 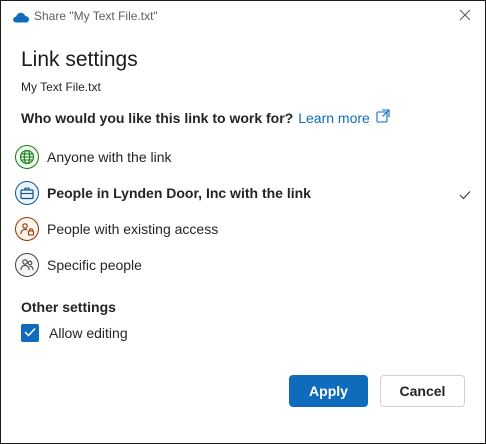 What do you see at coordinates (27, 229) in the screenshot?
I see `people-lock-icon` at bounding box center [27, 229].